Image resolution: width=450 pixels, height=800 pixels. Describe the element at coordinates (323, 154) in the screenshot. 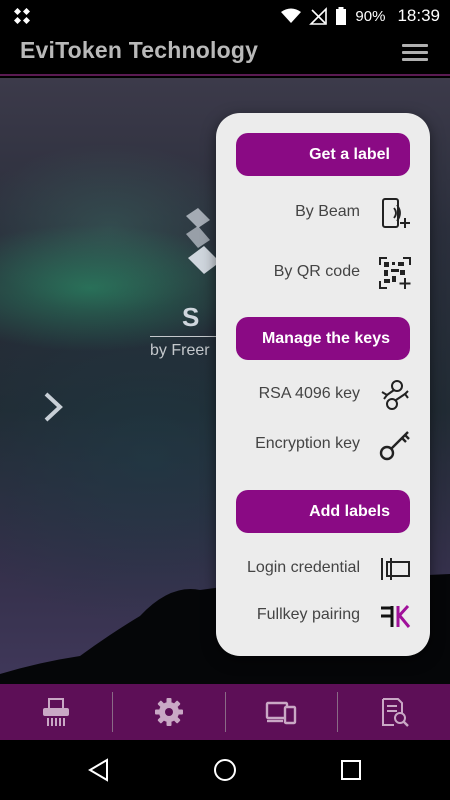

I see `get-label-button: Get a label` at that location.